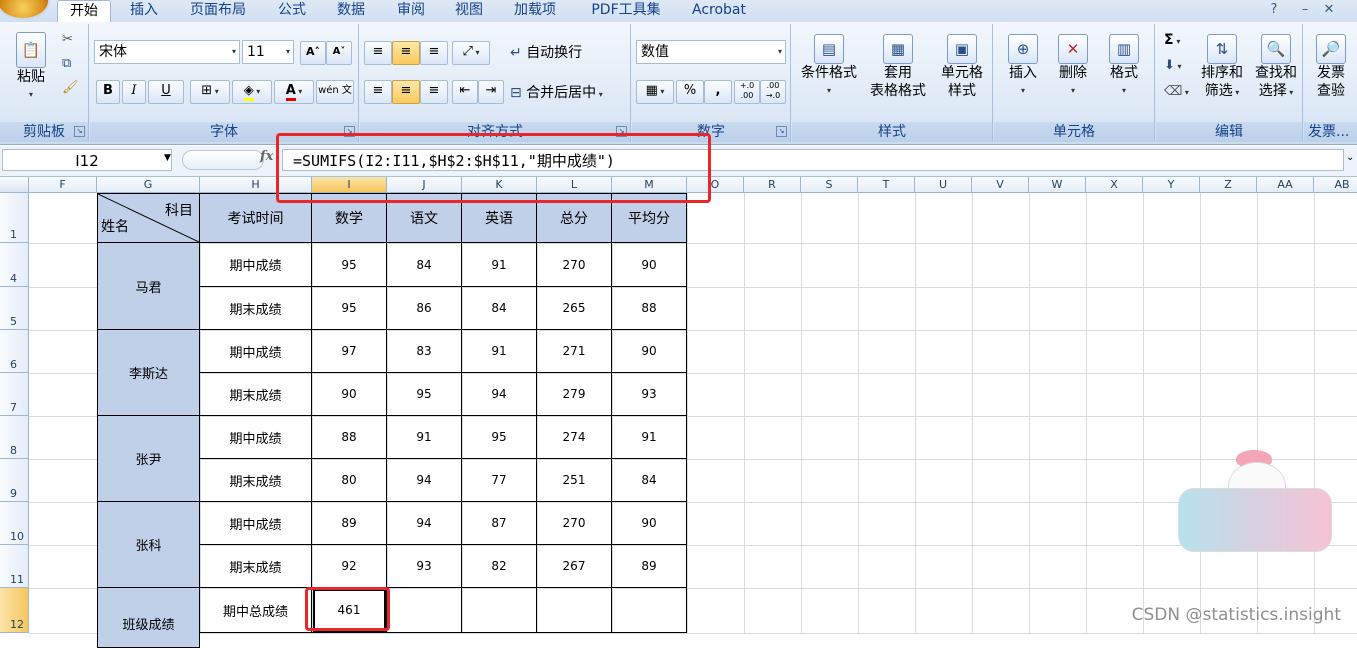  Describe the element at coordinates (14, 523) in the screenshot. I see `row-header-10: 10` at that location.